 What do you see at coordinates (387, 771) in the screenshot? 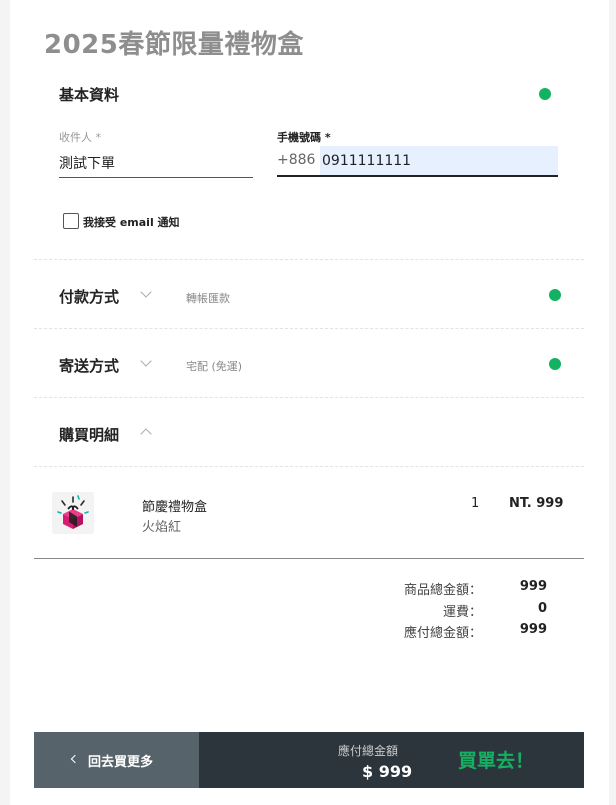
I see `footer-total-value: $ 999` at bounding box center [387, 771].